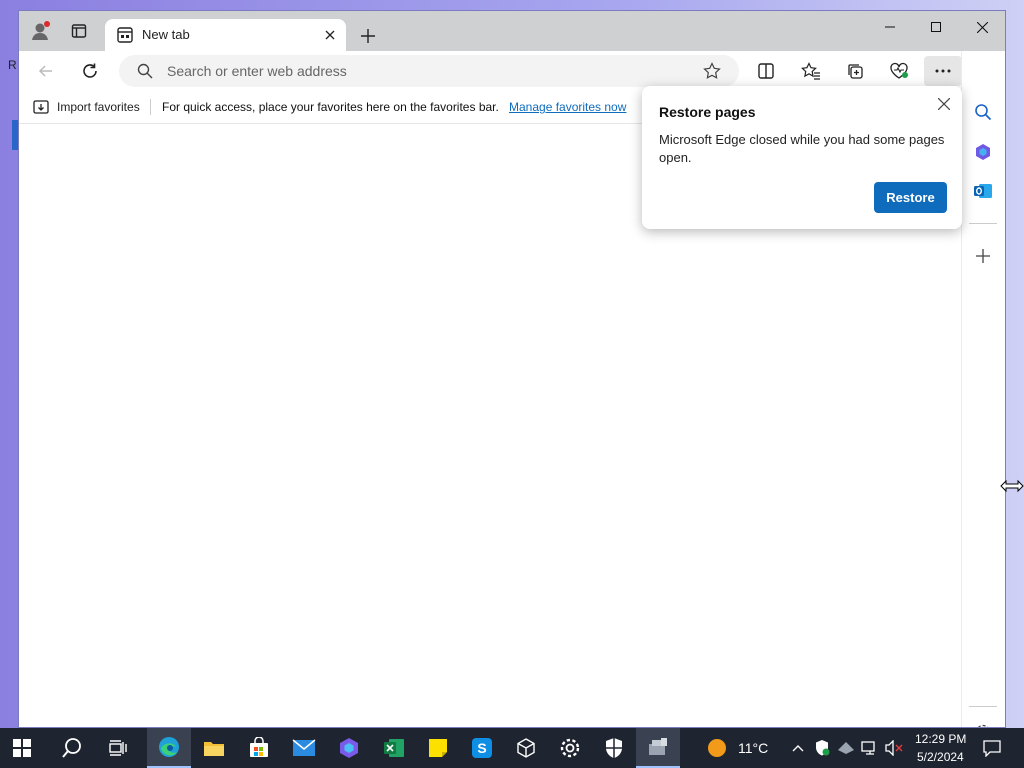  What do you see at coordinates (983, 191) in the screenshot?
I see `outlook-icon` at bounding box center [983, 191].